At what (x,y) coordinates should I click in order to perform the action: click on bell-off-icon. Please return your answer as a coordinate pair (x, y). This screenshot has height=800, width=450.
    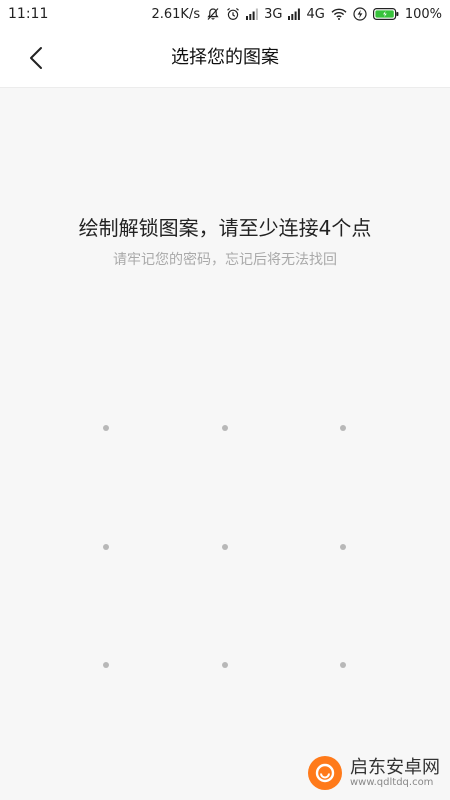
    Looking at the image, I should click on (213, 14).